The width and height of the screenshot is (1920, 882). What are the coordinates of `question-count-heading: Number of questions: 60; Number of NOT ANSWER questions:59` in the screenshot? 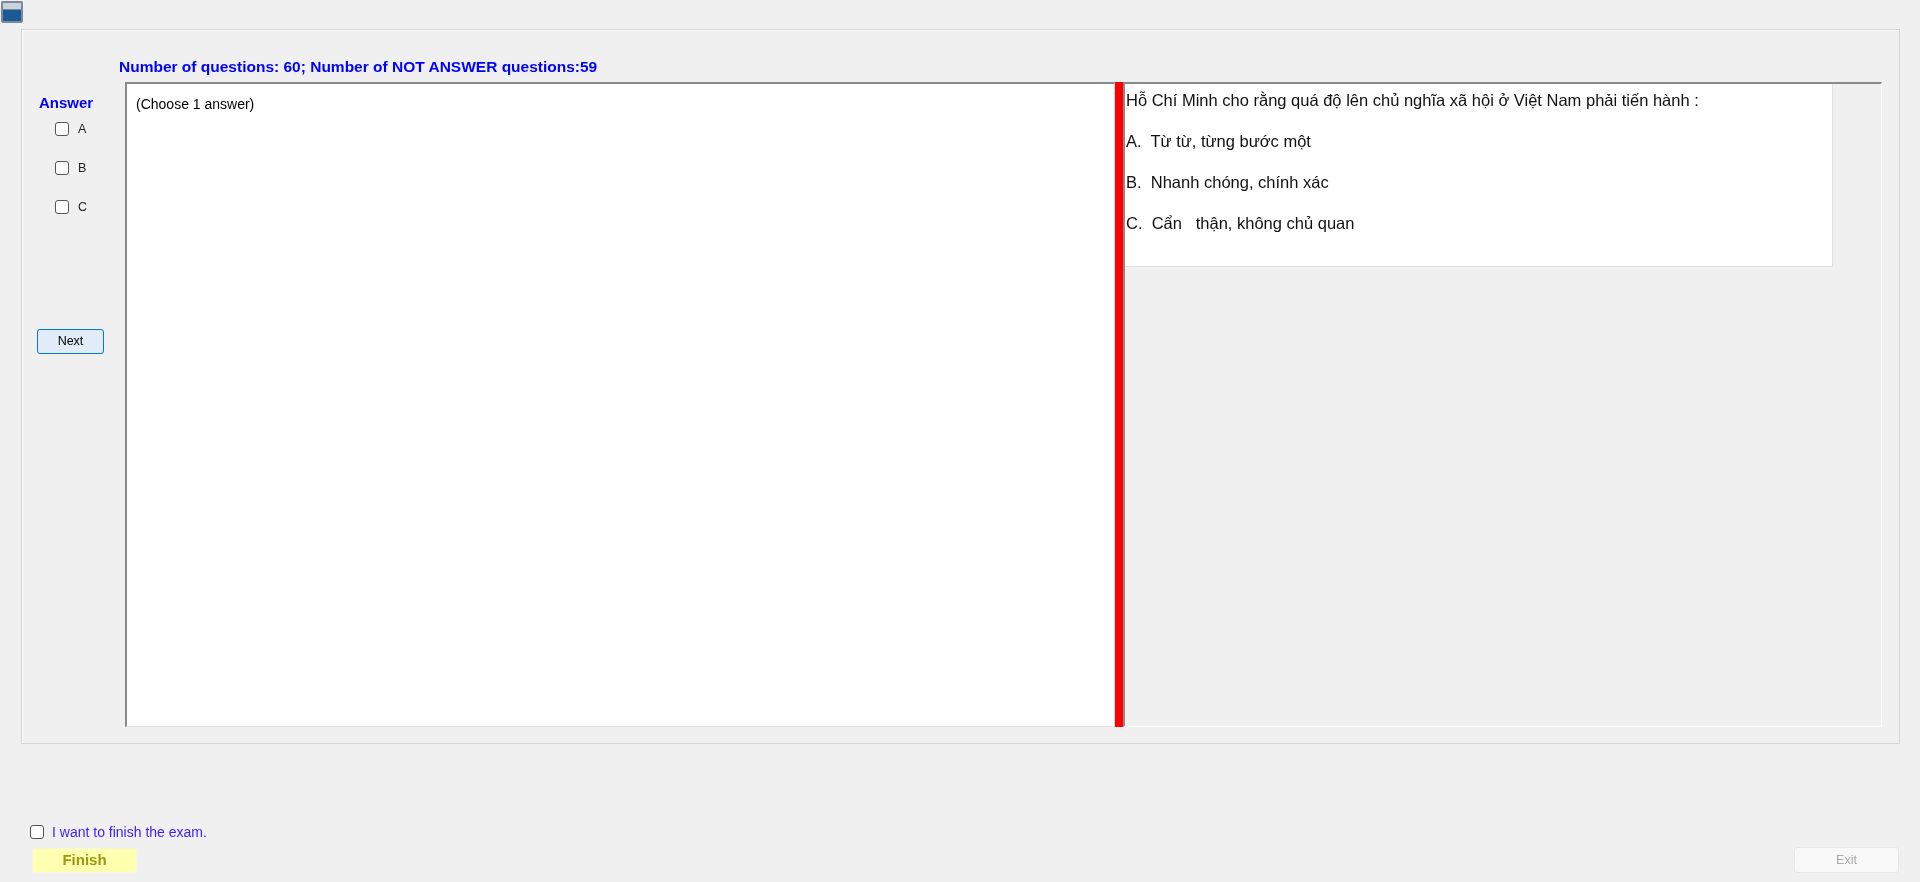 It's located at (358, 66).